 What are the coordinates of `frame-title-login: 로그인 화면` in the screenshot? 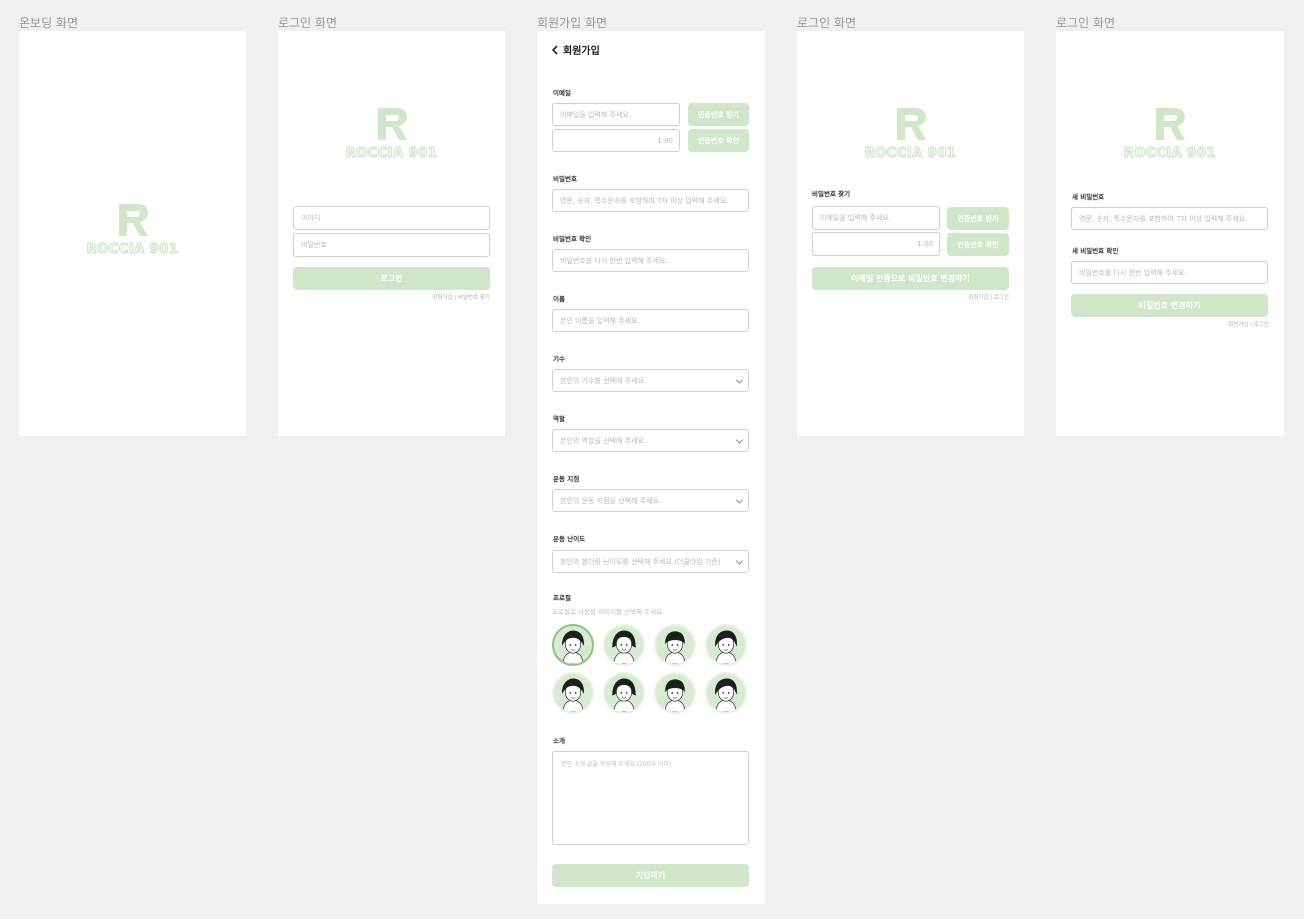 It's located at (308, 23).